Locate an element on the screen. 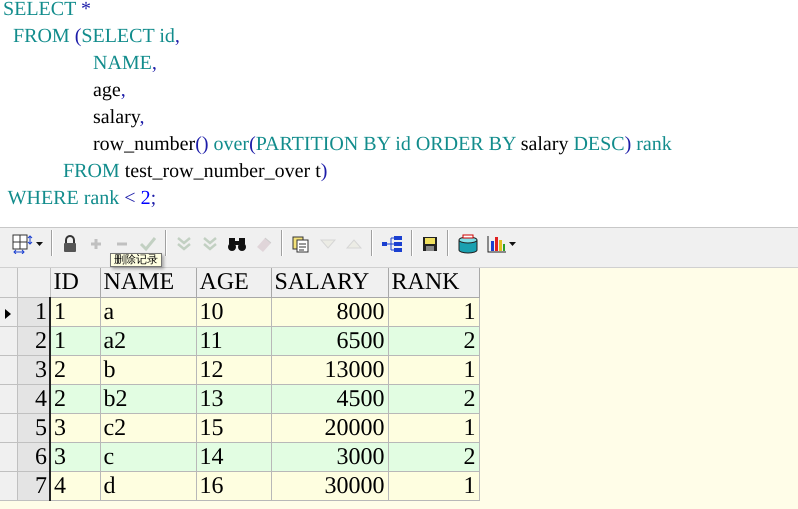 Image resolution: width=798 pixels, height=509 pixels. code-line: row_number() over(PARTITION BY id ORDER BY salary DESC) rank is located at coordinates (382, 144).